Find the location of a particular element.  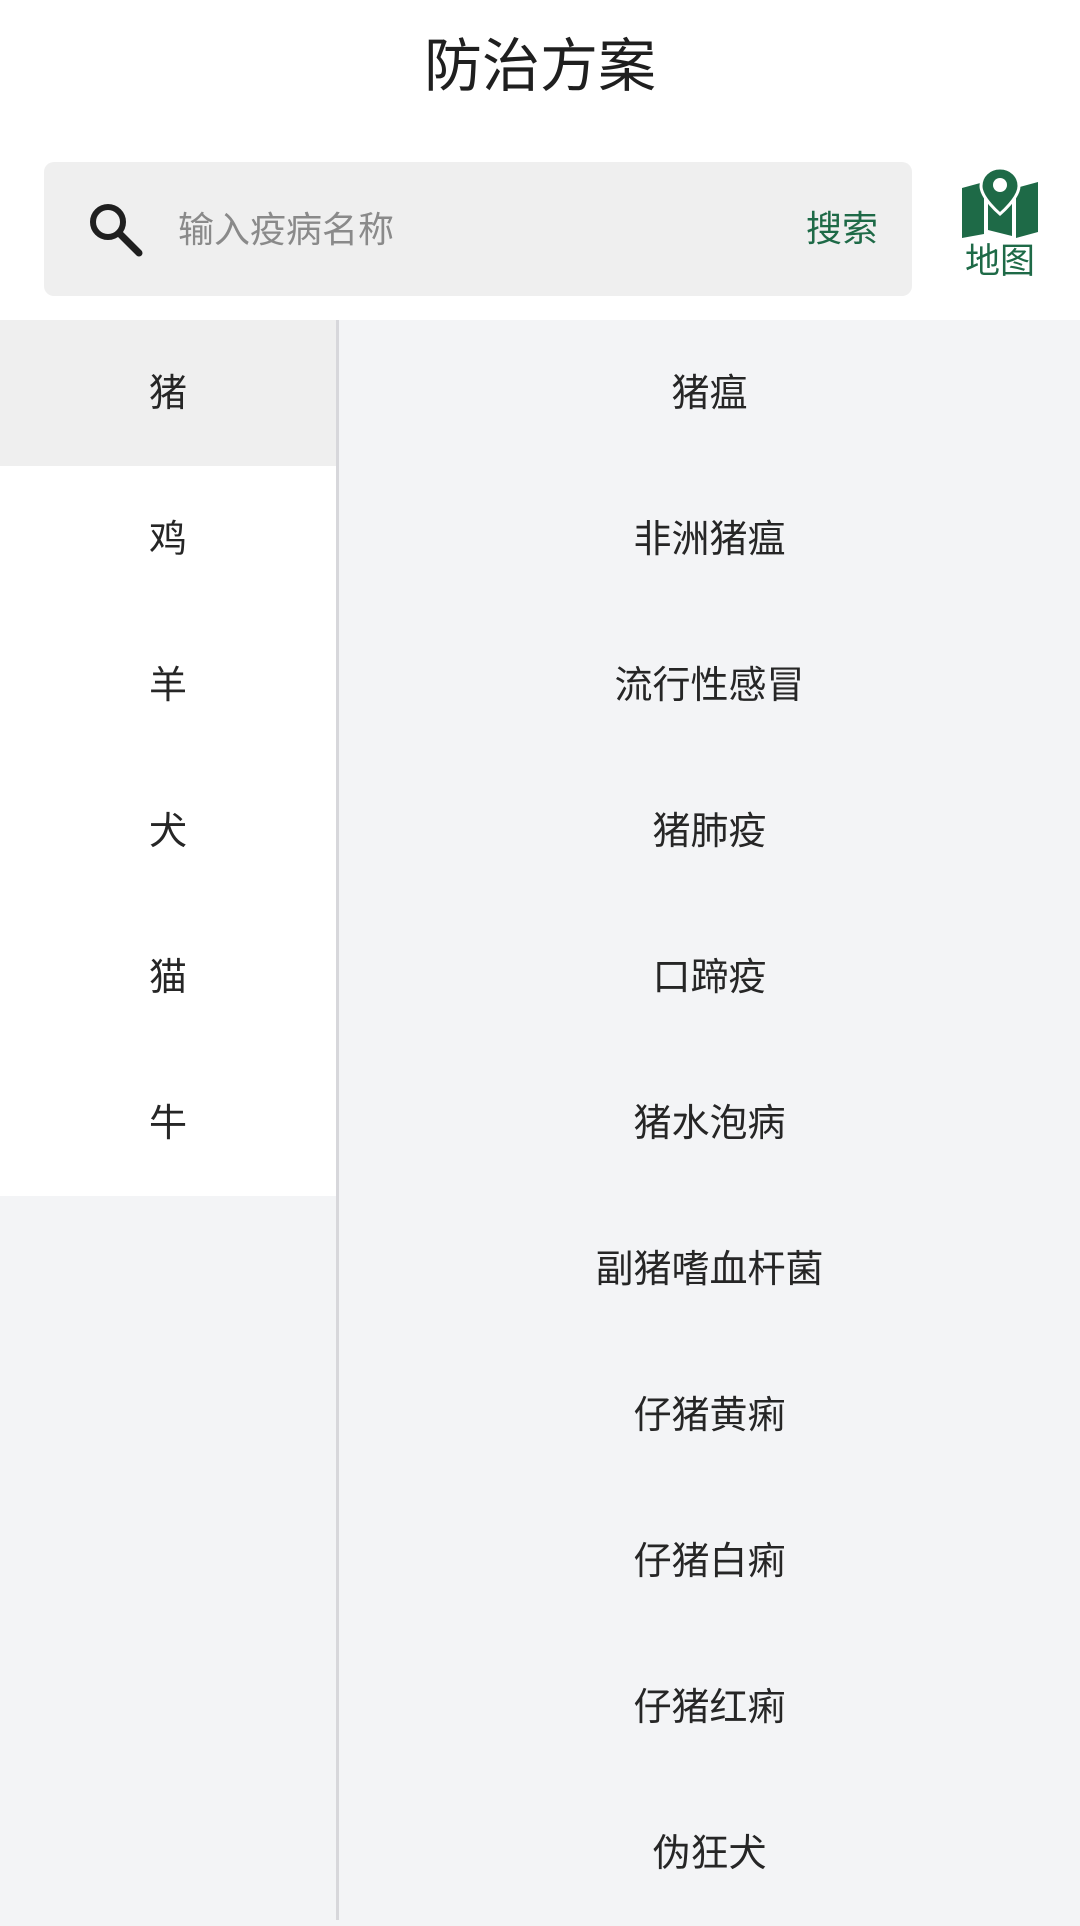

map-button: 地图 is located at coordinates (1000, 231).